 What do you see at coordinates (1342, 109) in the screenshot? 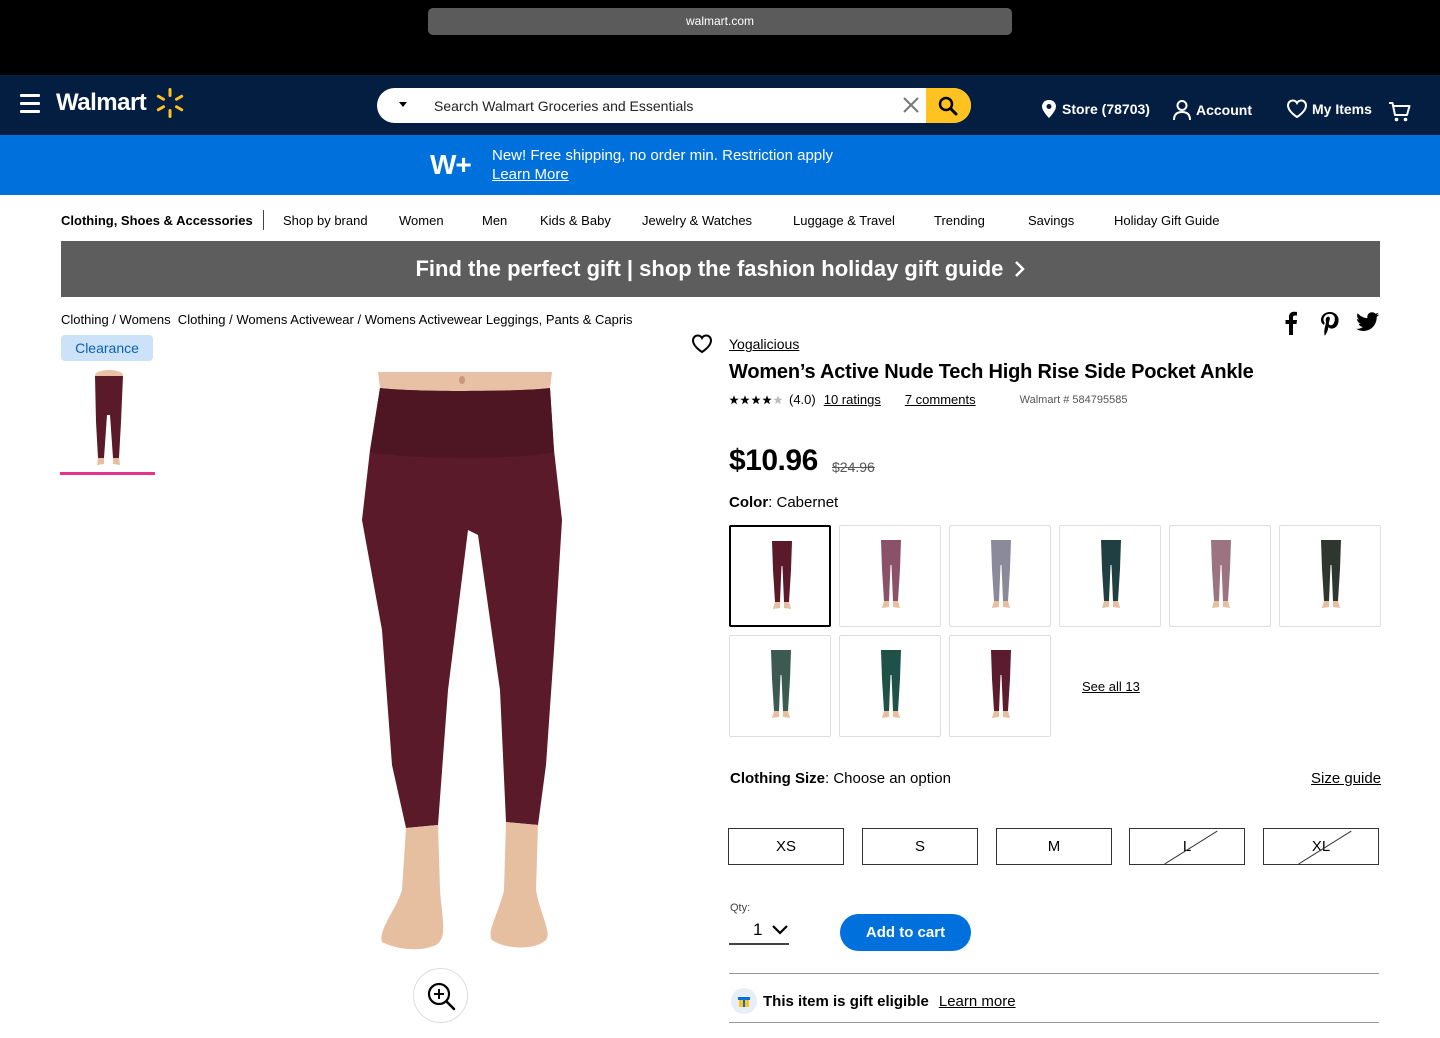
I see `my-items-label: My Items` at bounding box center [1342, 109].